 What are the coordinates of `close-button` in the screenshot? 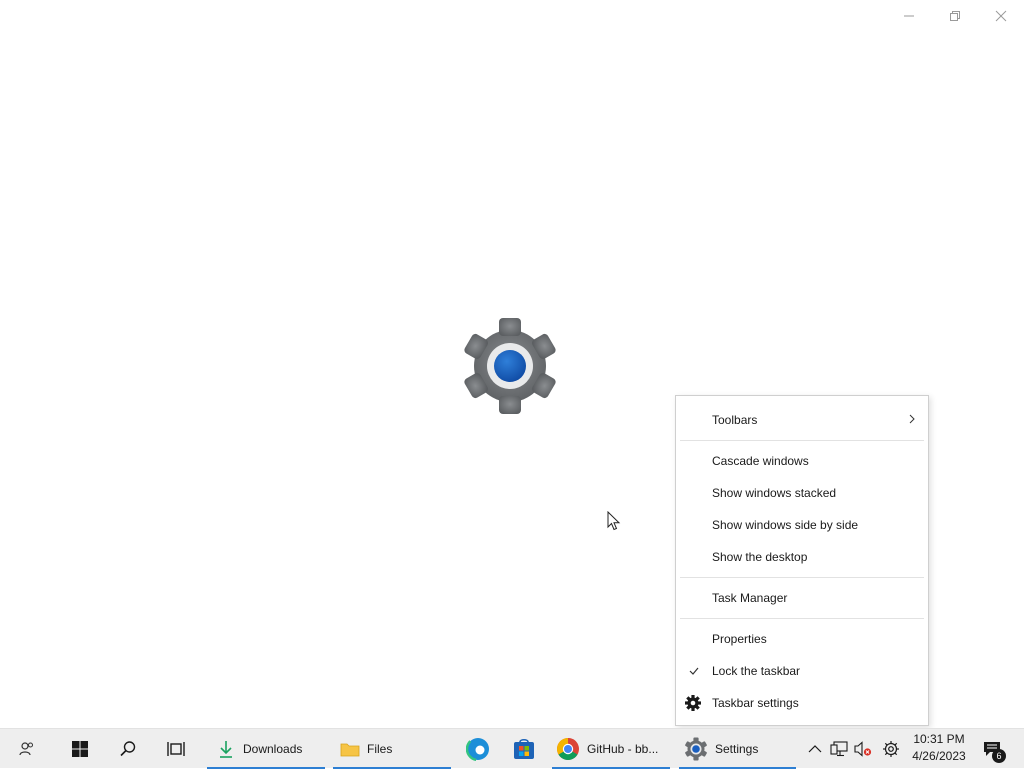 It's located at (1001, 16).